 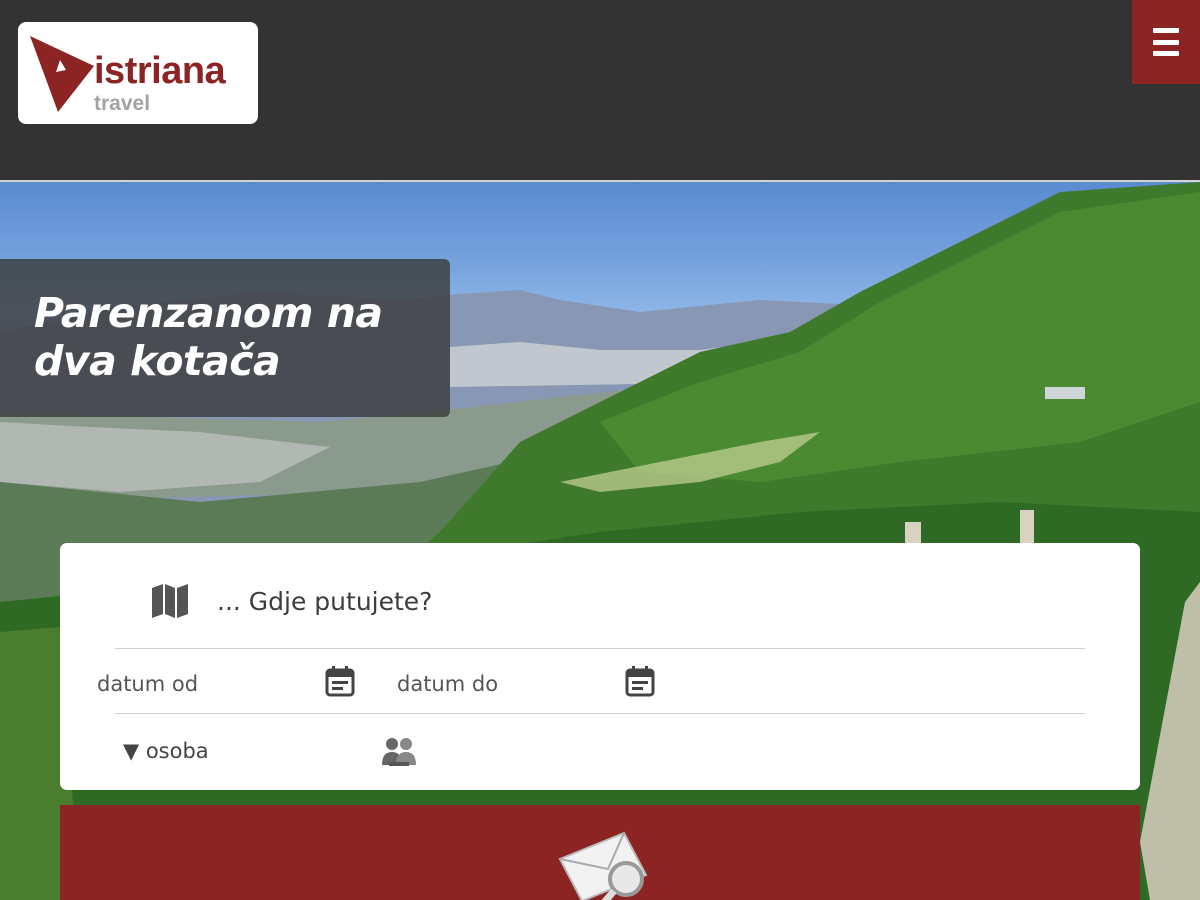 What do you see at coordinates (600, 596) in the screenshot?
I see `destination-field: ... Gdje putujete?` at bounding box center [600, 596].